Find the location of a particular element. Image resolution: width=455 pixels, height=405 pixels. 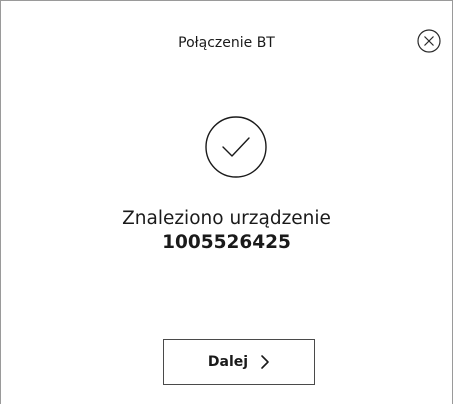

checkmark-circle-icon is located at coordinates (236, 147).